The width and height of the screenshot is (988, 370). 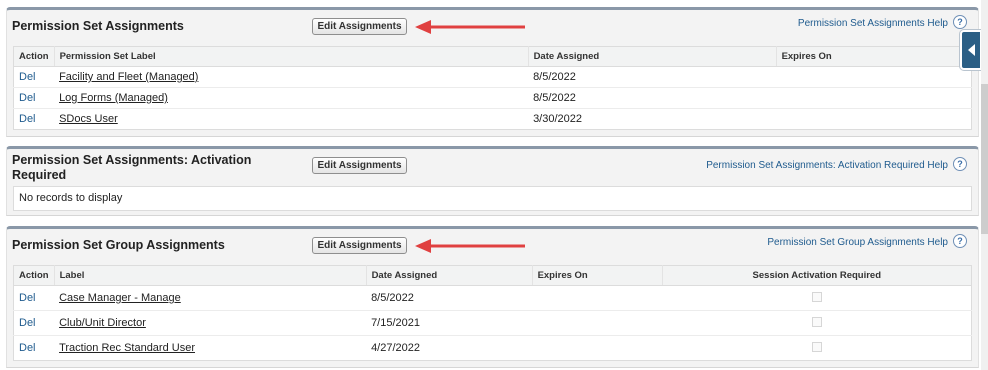 I want to click on table-row: Del SDocs User 3/30/2022, so click(x=492, y=119).